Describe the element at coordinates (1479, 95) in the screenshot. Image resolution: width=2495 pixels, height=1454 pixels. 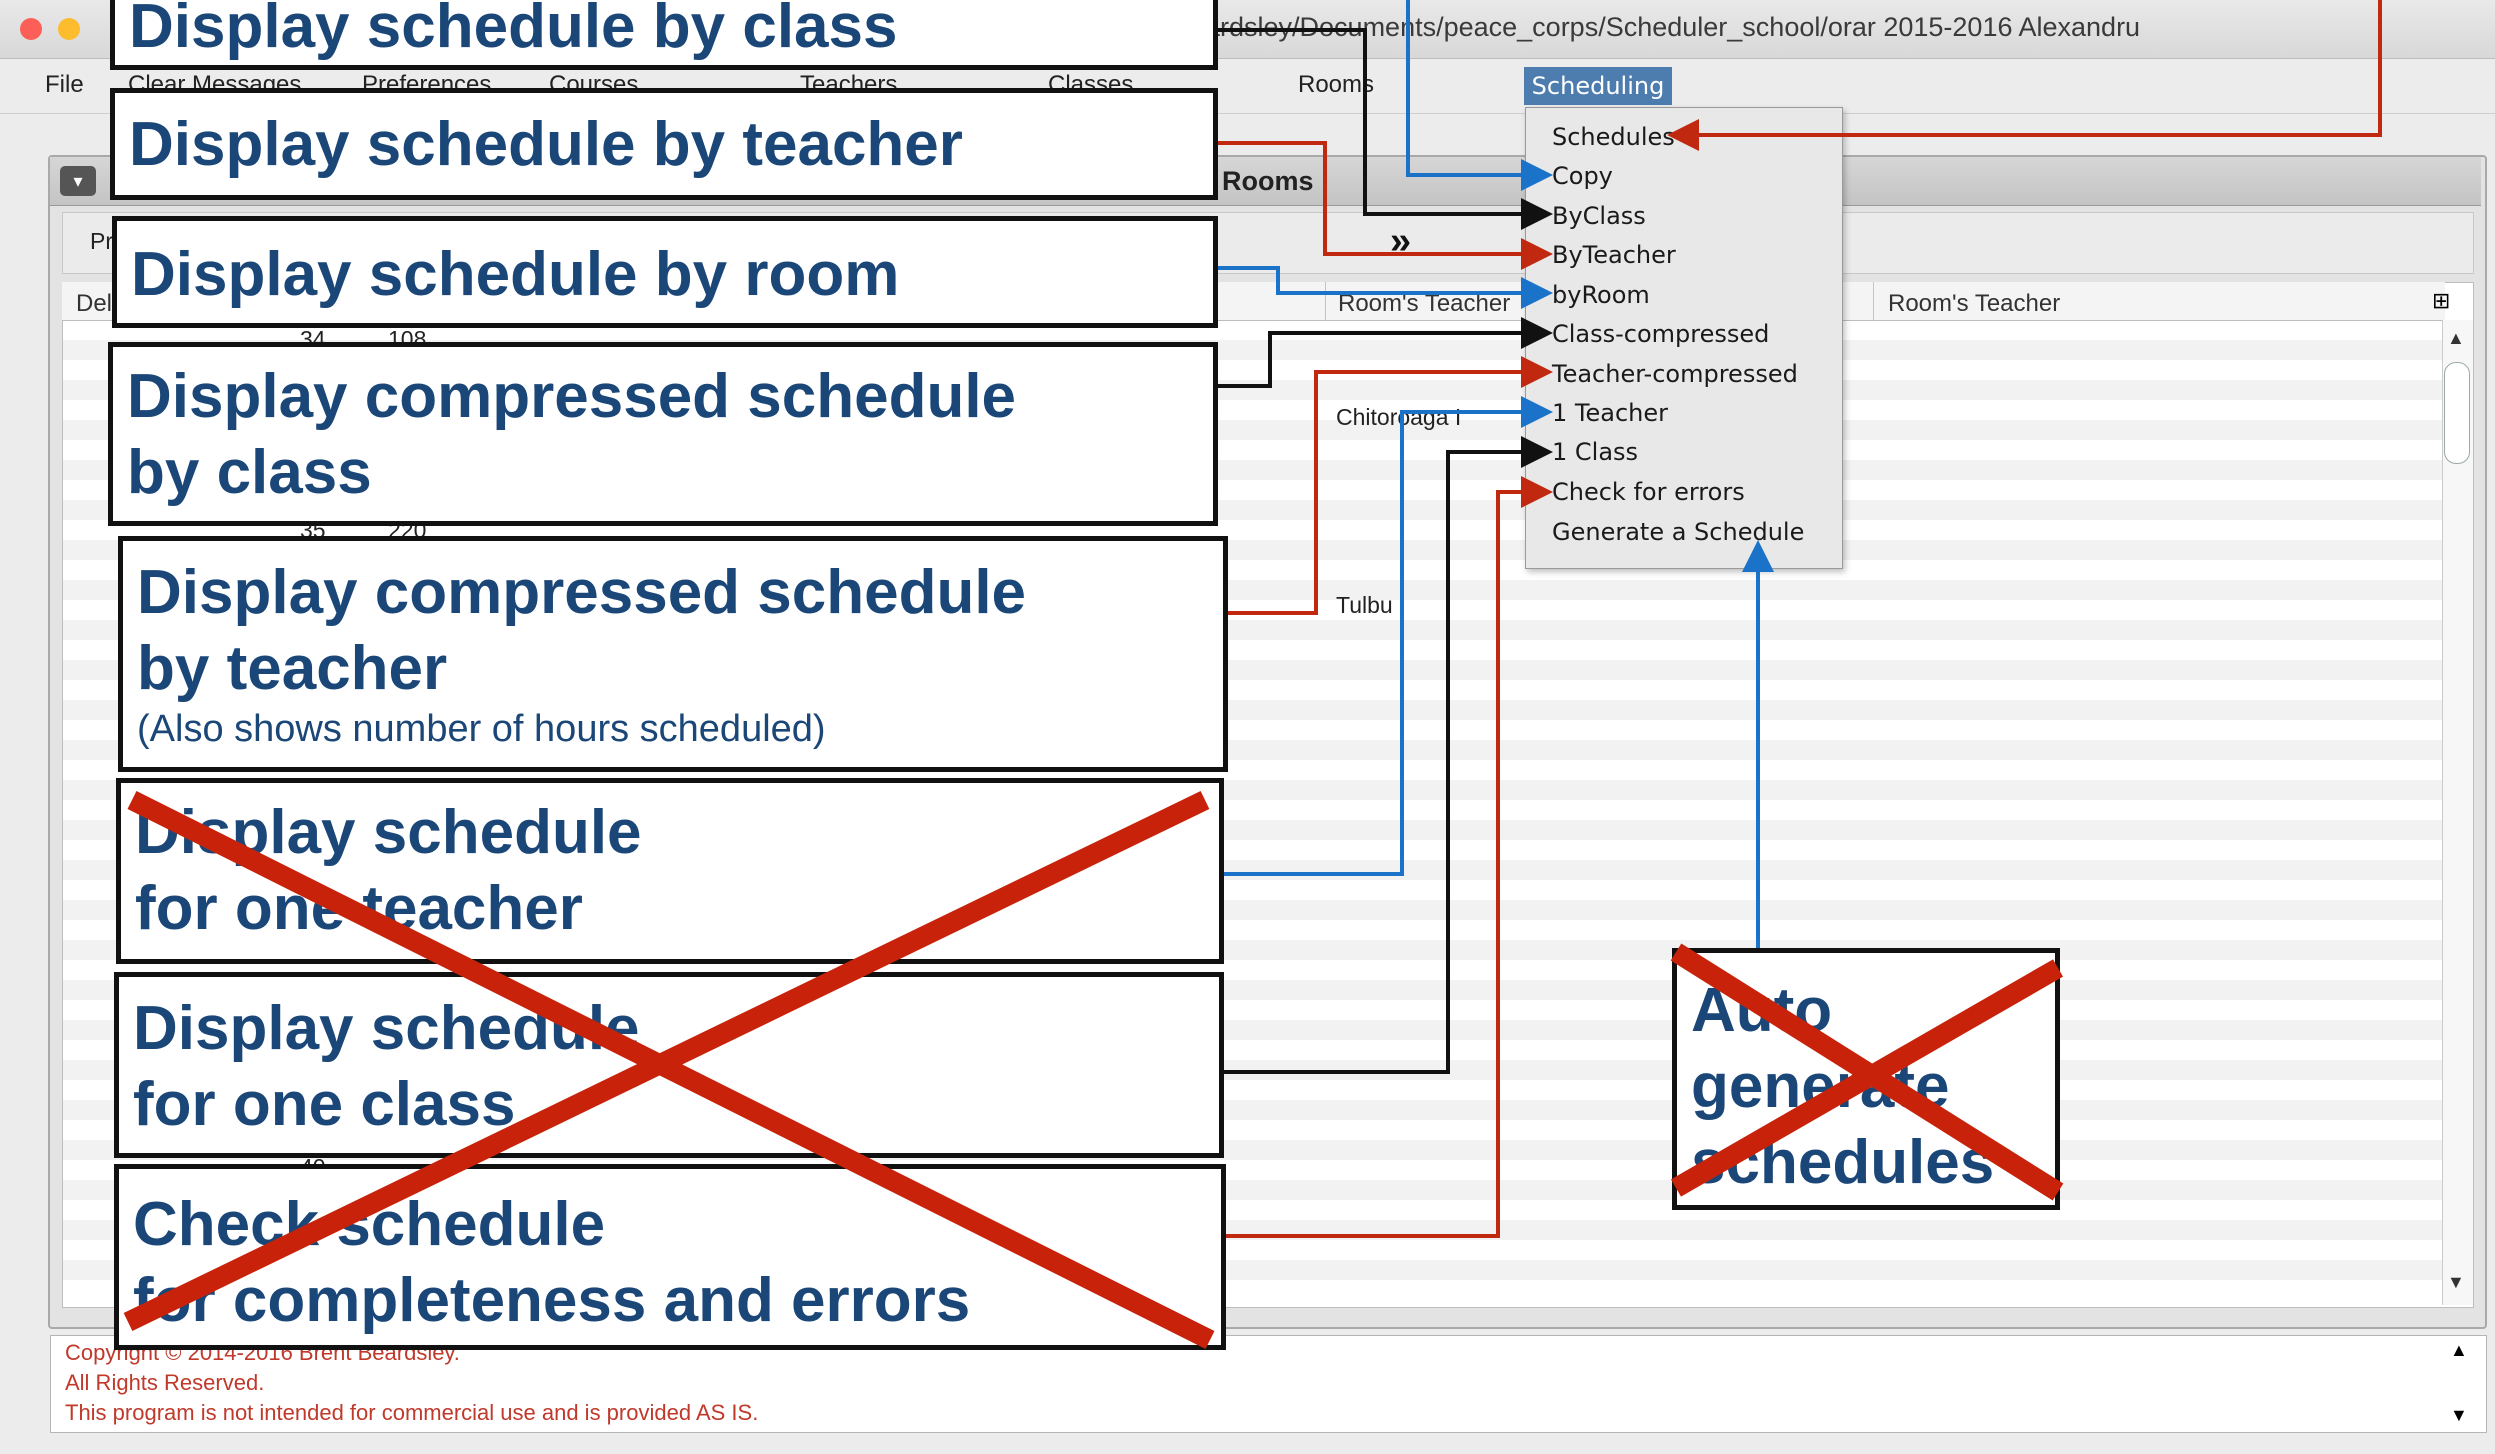
I see `arrow-copy` at that location.